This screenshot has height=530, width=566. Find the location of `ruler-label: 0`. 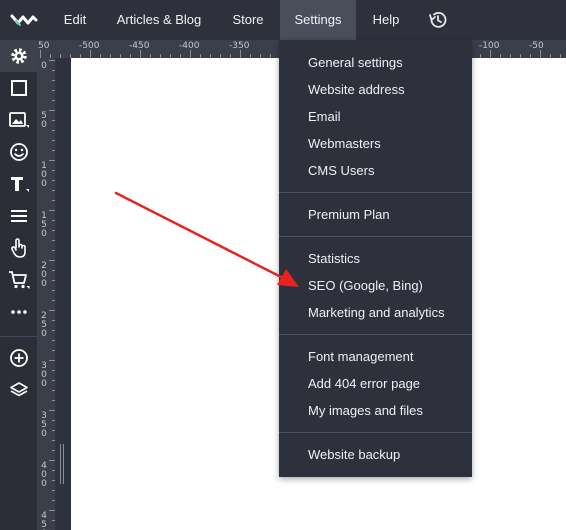

ruler-label: 0 is located at coordinates (44, 66).